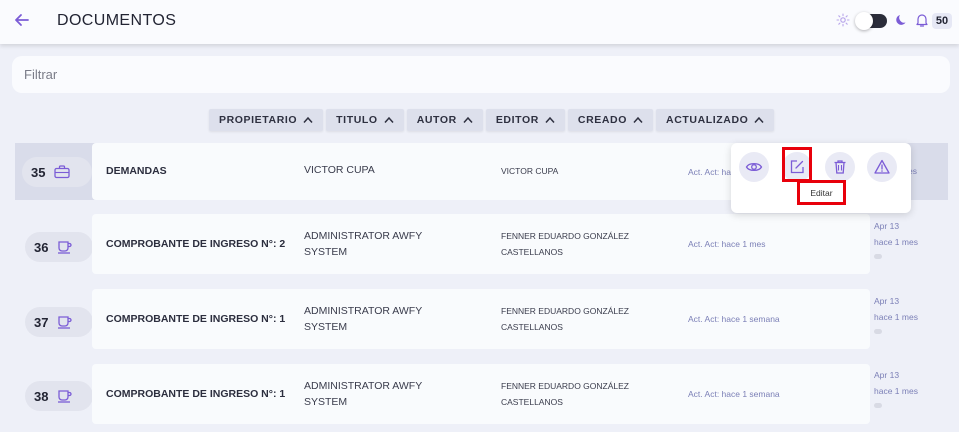 Image resolution: width=959 pixels, height=432 pixels. I want to click on edit-button-highlight, so click(797, 164).